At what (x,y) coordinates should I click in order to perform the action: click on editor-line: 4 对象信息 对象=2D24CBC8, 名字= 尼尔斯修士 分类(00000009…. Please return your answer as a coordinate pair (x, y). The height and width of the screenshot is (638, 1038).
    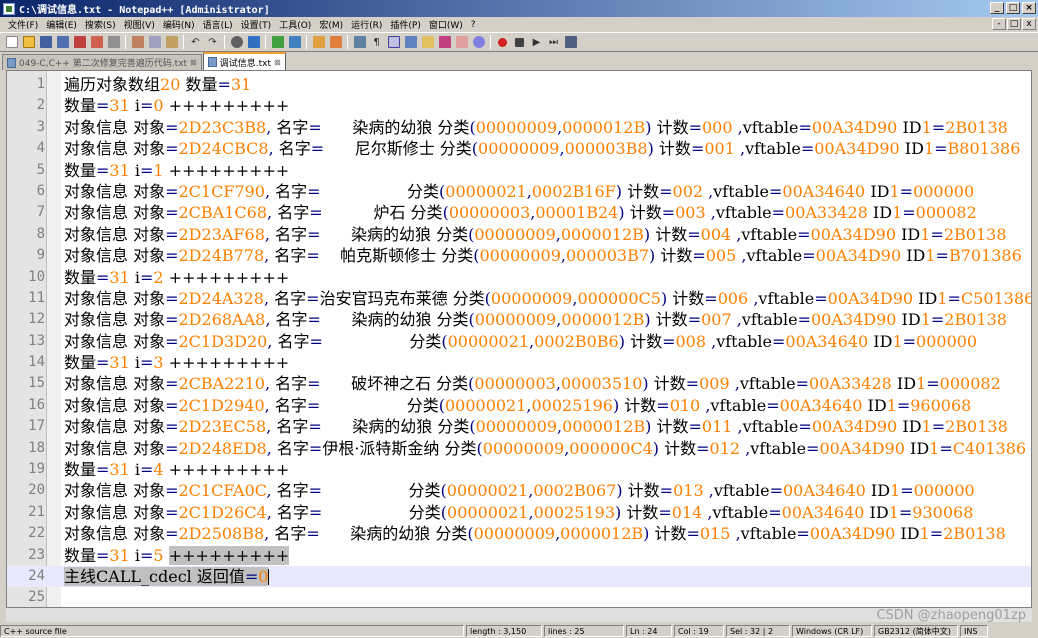
    Looking at the image, I should click on (519, 148).